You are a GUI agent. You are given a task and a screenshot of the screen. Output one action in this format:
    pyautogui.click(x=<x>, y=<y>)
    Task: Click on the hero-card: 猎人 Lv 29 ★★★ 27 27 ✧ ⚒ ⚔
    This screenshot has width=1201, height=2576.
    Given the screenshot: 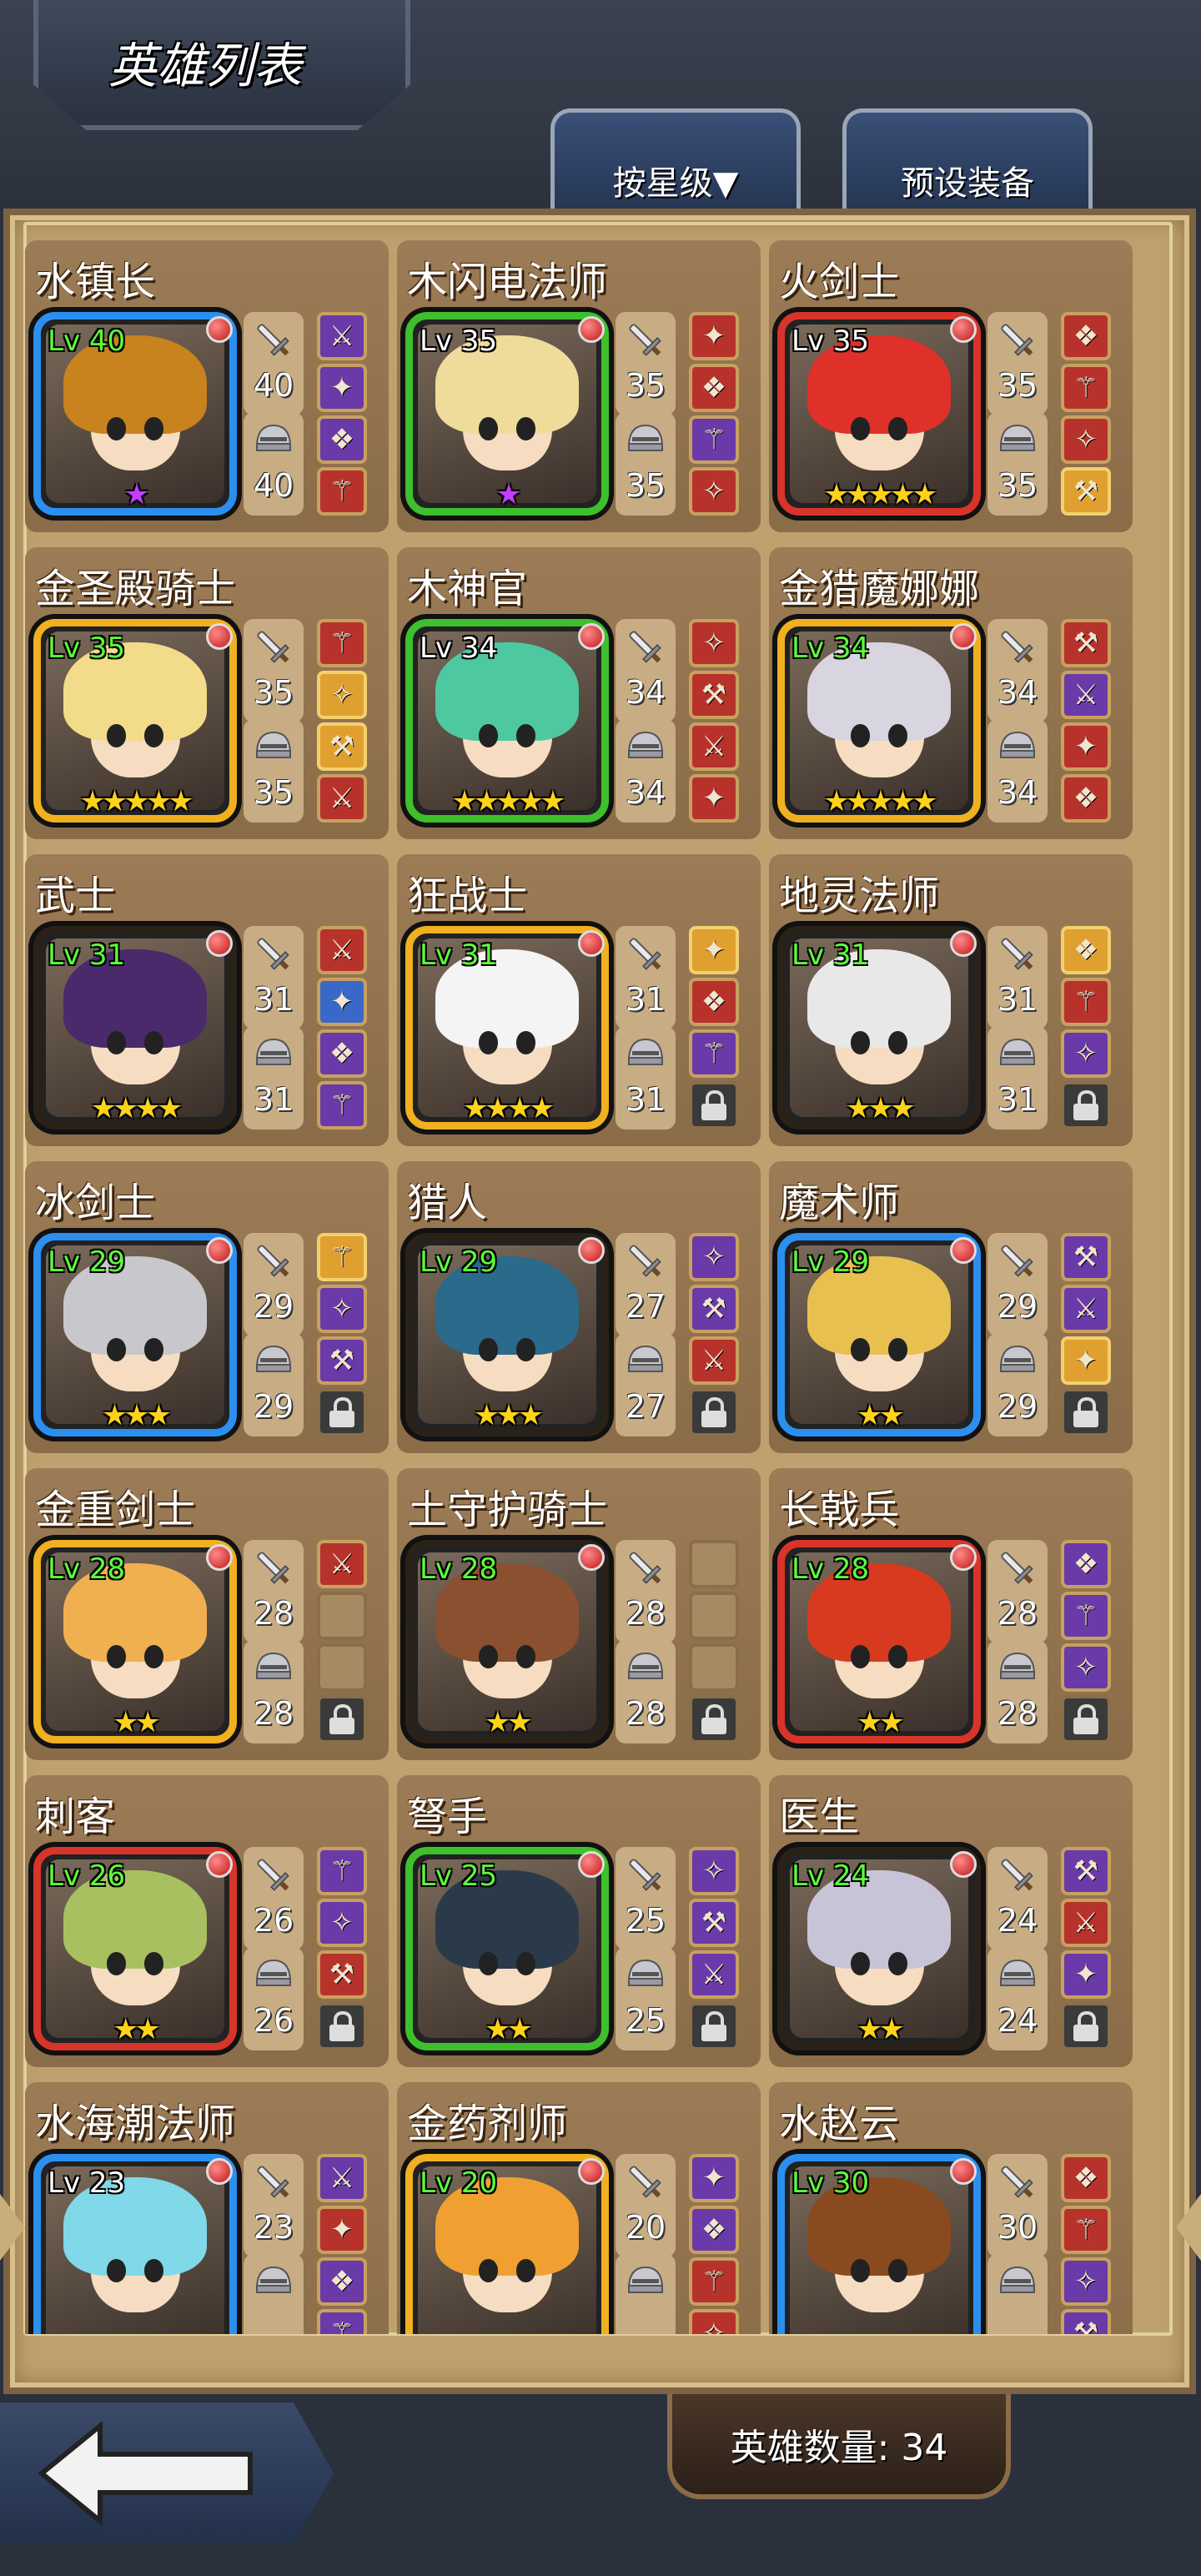 What is the action you would take?
    pyautogui.click(x=579, y=1307)
    